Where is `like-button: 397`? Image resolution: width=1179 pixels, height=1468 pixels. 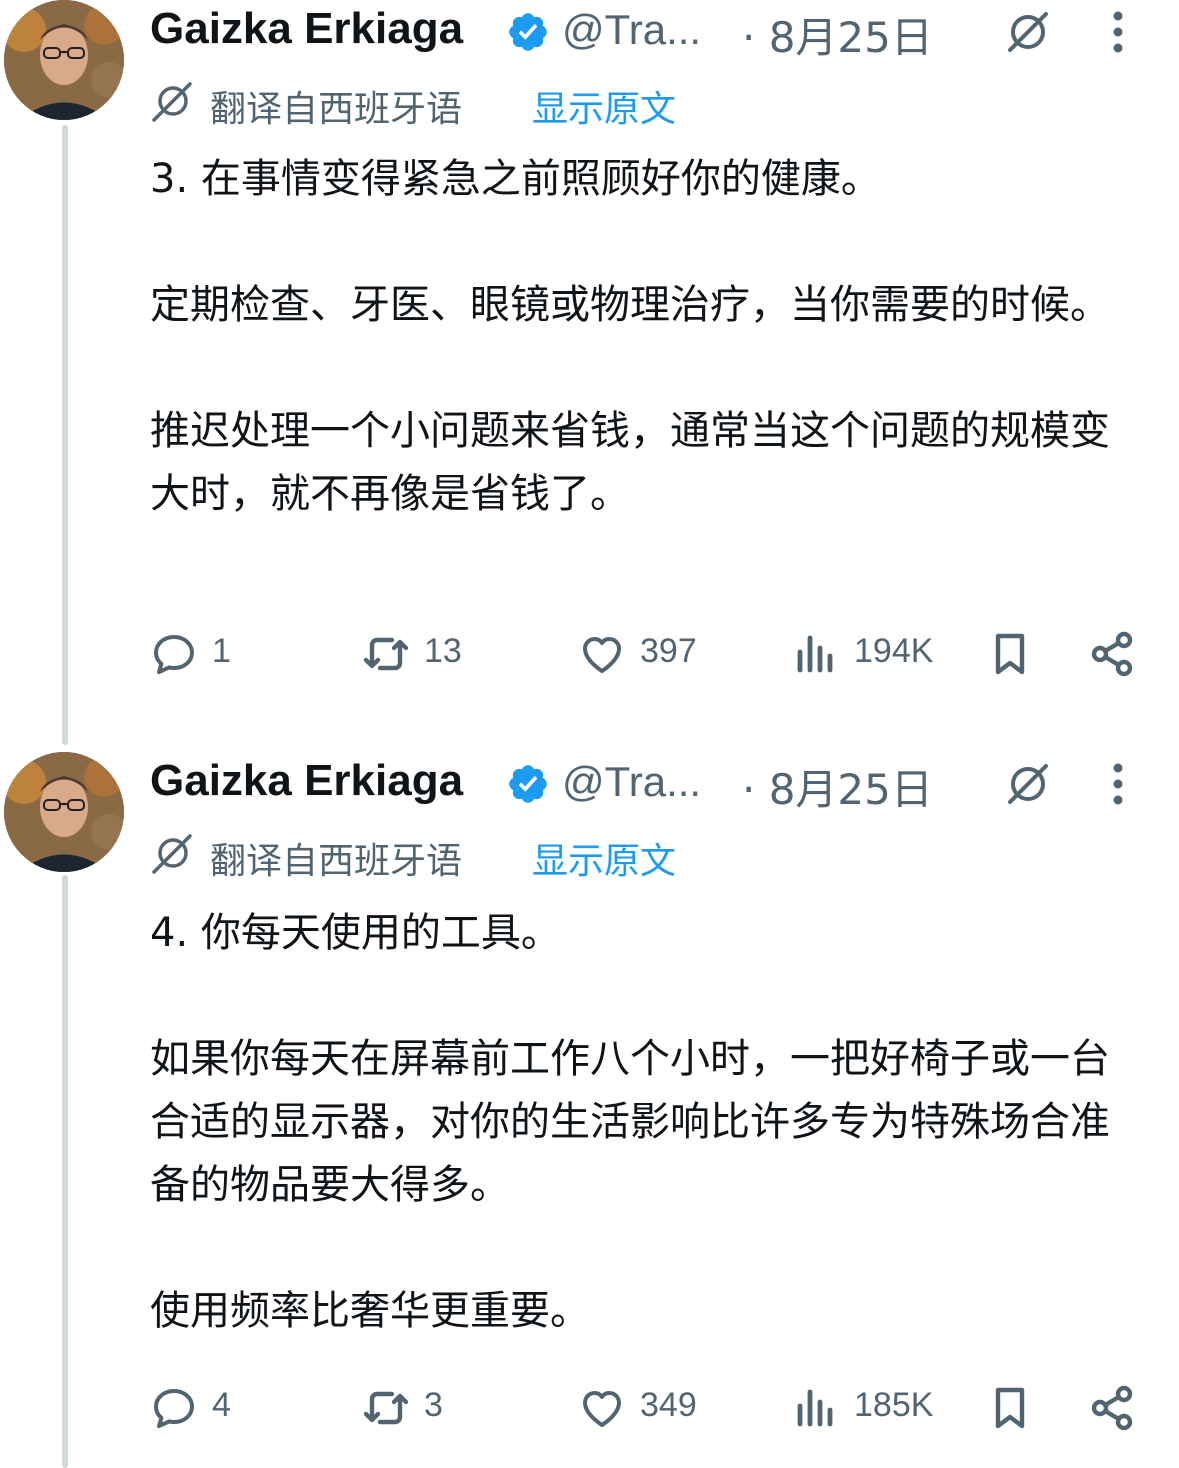
like-button: 397 is located at coordinates (658, 652).